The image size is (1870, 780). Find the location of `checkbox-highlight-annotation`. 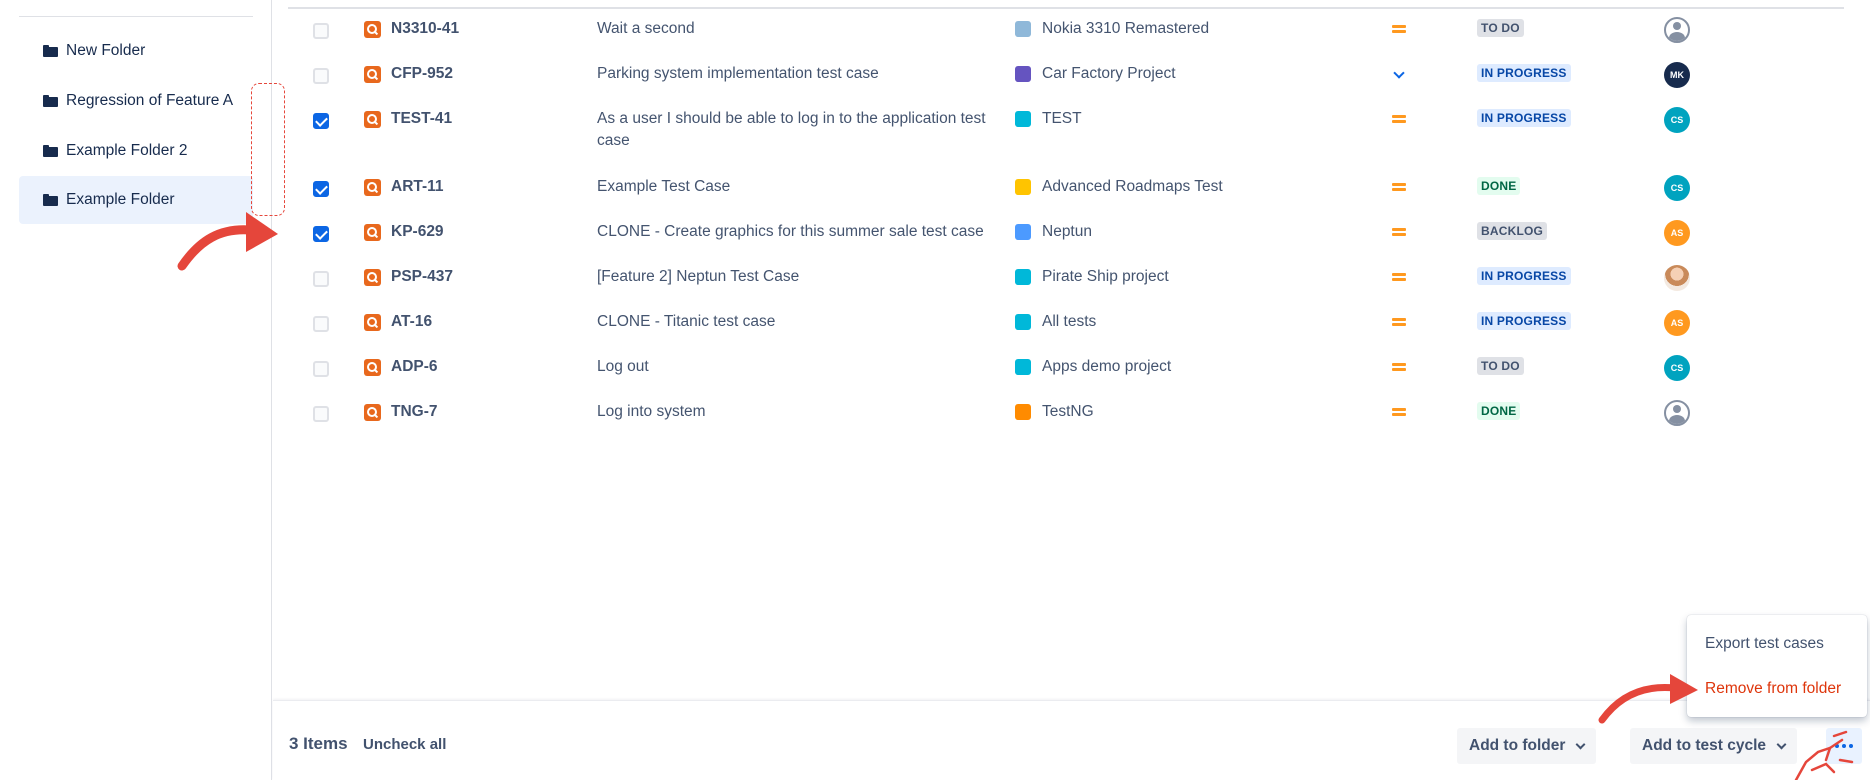

checkbox-highlight-annotation is located at coordinates (268, 149).